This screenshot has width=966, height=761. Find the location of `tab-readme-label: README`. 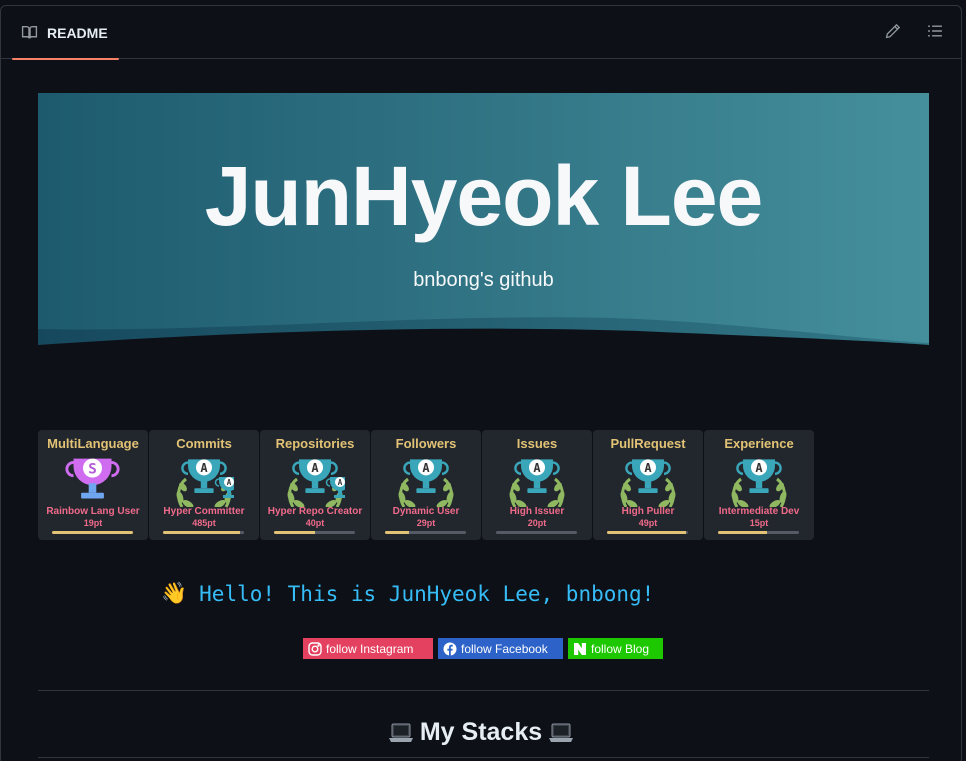

tab-readme-label: README is located at coordinates (77, 32).